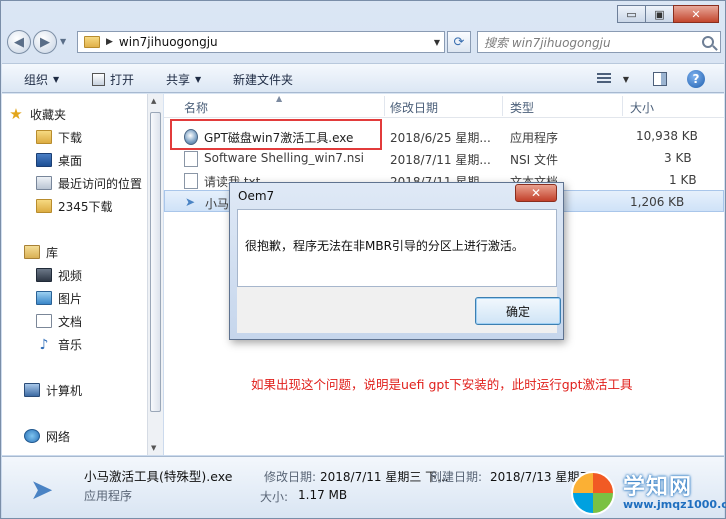  Describe the element at coordinates (459, 42) in the screenshot. I see `refresh-button: ⟳` at that location.